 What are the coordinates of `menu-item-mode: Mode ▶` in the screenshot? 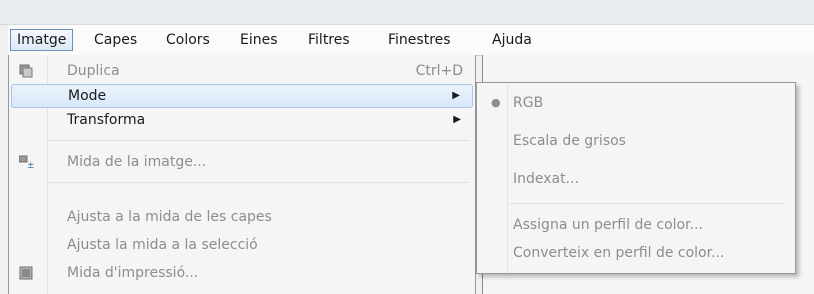 It's located at (242, 96).